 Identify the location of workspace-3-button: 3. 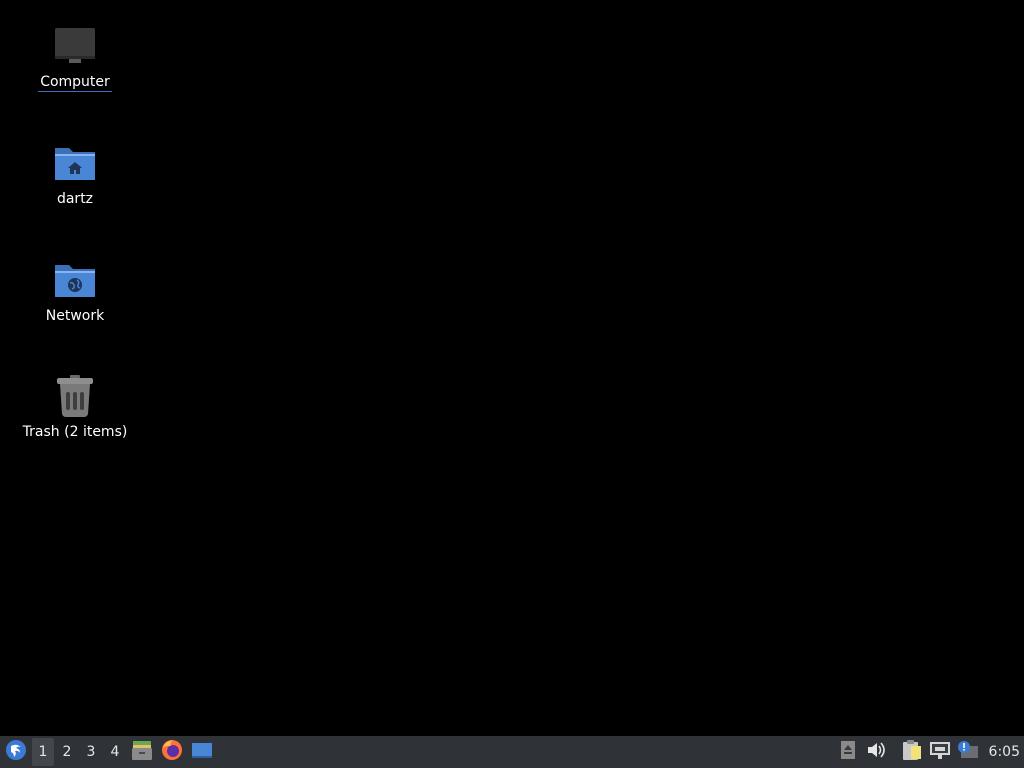
(91, 752).